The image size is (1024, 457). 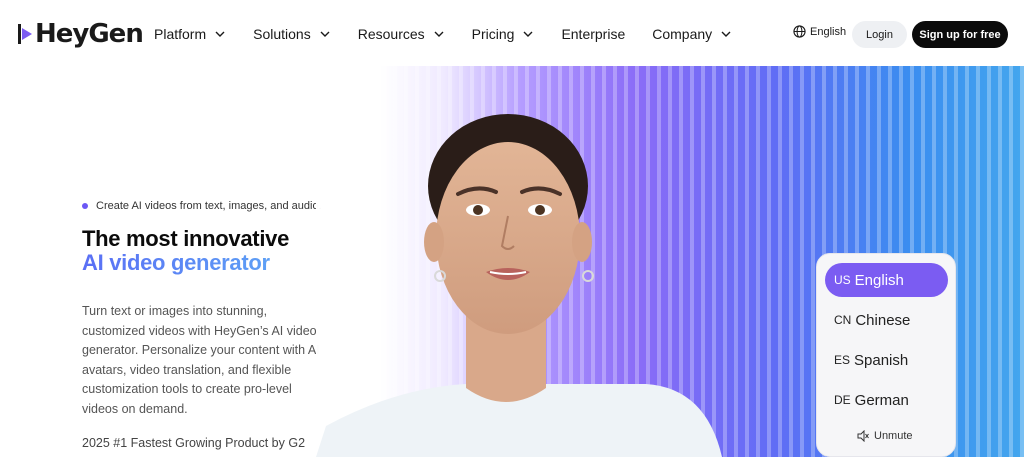 I want to click on language-selector: English, so click(x=819, y=31).